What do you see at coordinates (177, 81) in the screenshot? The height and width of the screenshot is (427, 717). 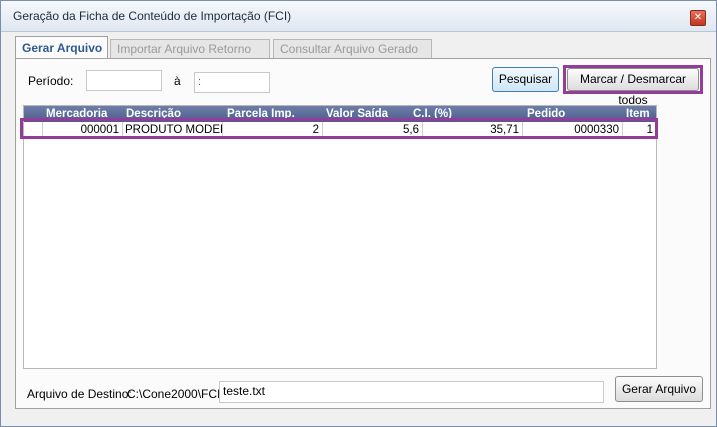 I see `period-separator: à` at bounding box center [177, 81].